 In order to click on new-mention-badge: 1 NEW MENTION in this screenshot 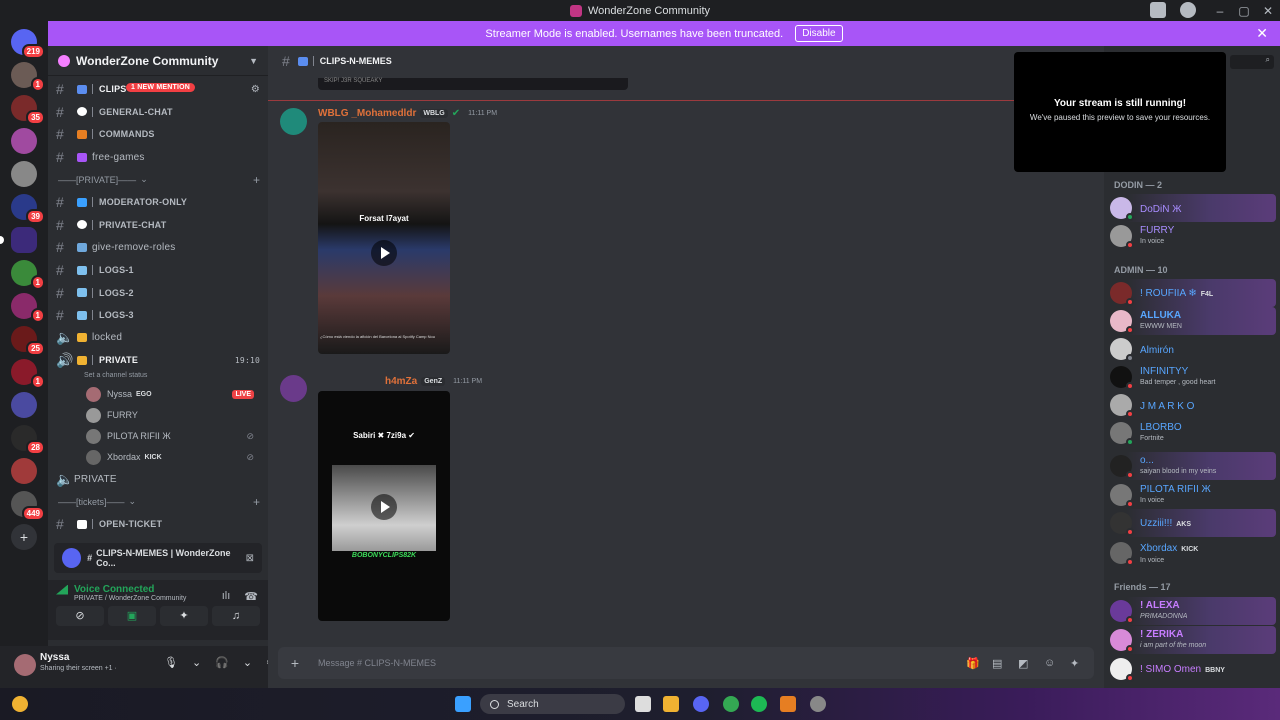, I will do `click(160, 87)`.